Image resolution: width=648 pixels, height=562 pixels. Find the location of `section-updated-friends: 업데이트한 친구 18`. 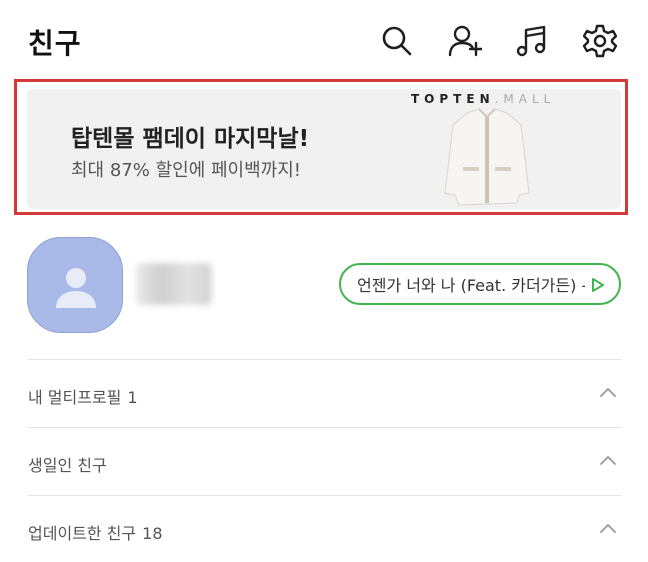

section-updated-friends: 업데이트한 친구 18 is located at coordinates (324, 528).